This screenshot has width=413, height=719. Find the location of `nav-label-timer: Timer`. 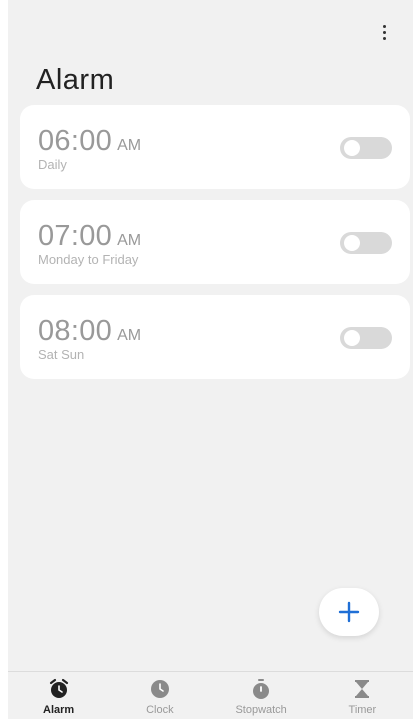

nav-label-timer: Timer is located at coordinates (362, 710).